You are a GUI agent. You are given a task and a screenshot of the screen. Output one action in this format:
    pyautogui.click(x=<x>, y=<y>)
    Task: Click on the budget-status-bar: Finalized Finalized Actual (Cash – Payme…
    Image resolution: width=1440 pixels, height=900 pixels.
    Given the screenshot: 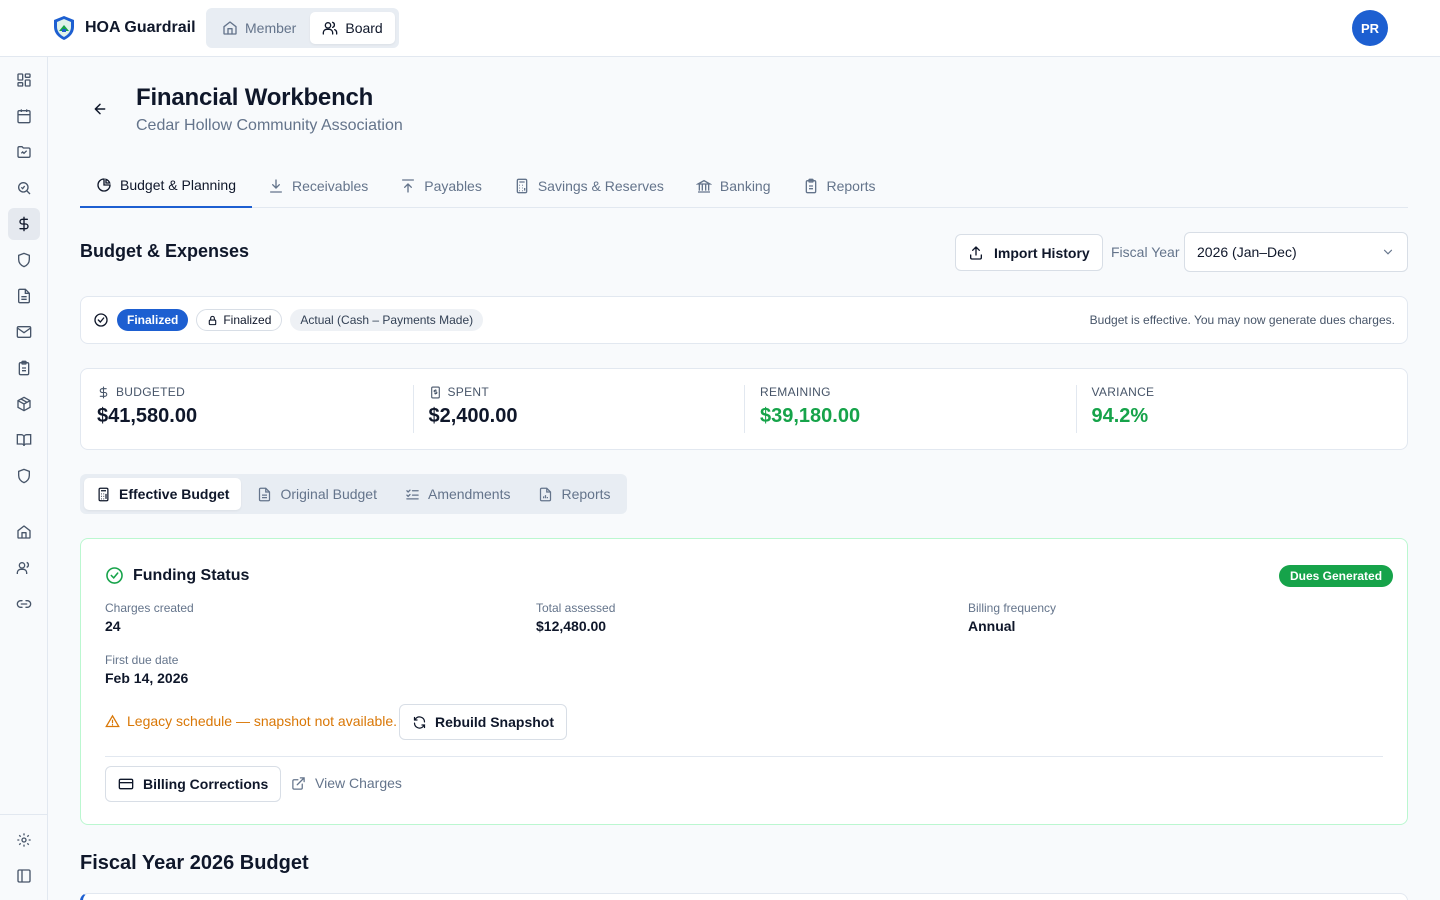 What is the action you would take?
    pyautogui.click(x=744, y=320)
    